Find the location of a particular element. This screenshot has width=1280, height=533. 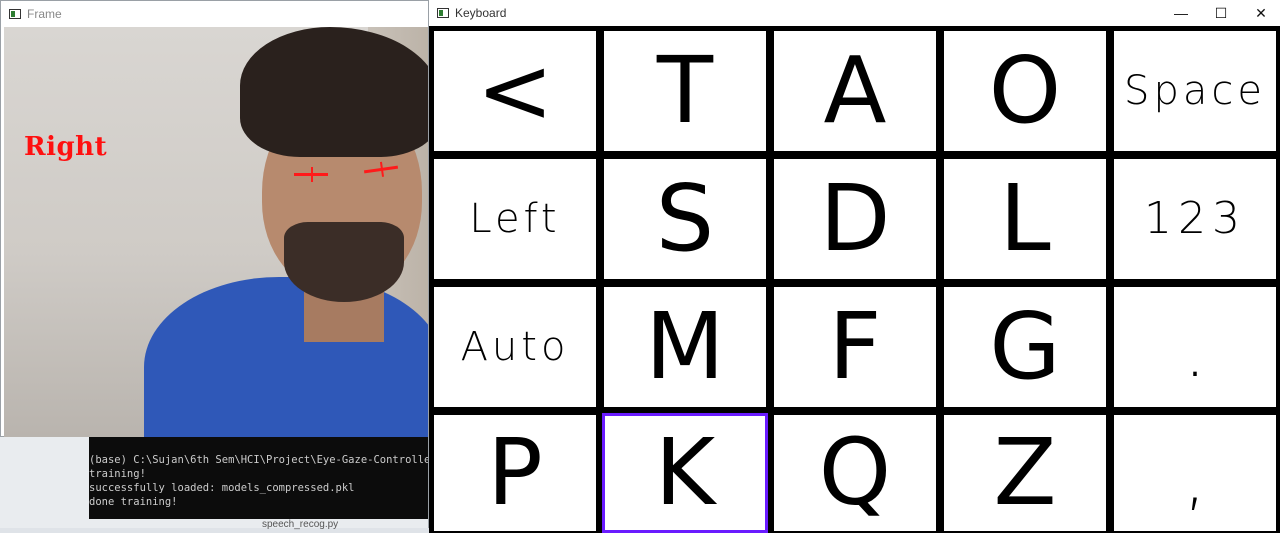

key-label: Q is located at coordinates (855, 472).